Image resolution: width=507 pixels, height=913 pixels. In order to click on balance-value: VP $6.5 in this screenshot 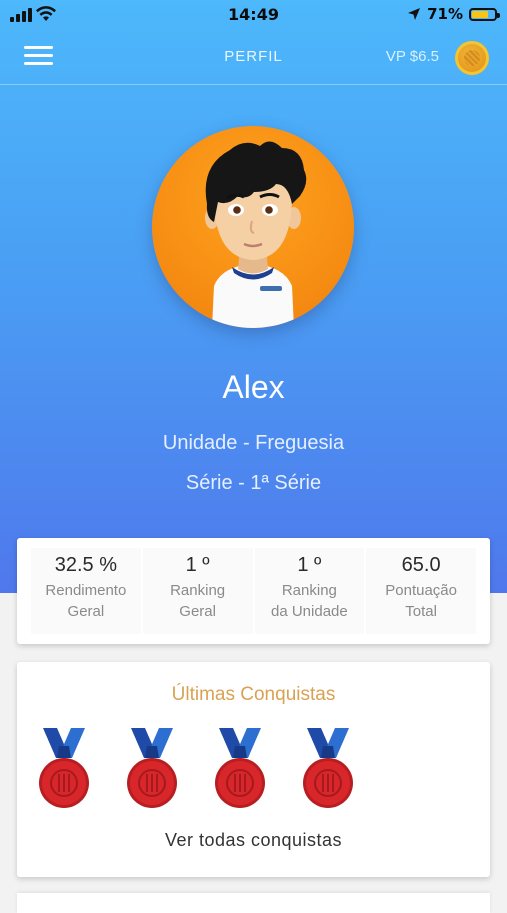, I will do `click(412, 56)`.